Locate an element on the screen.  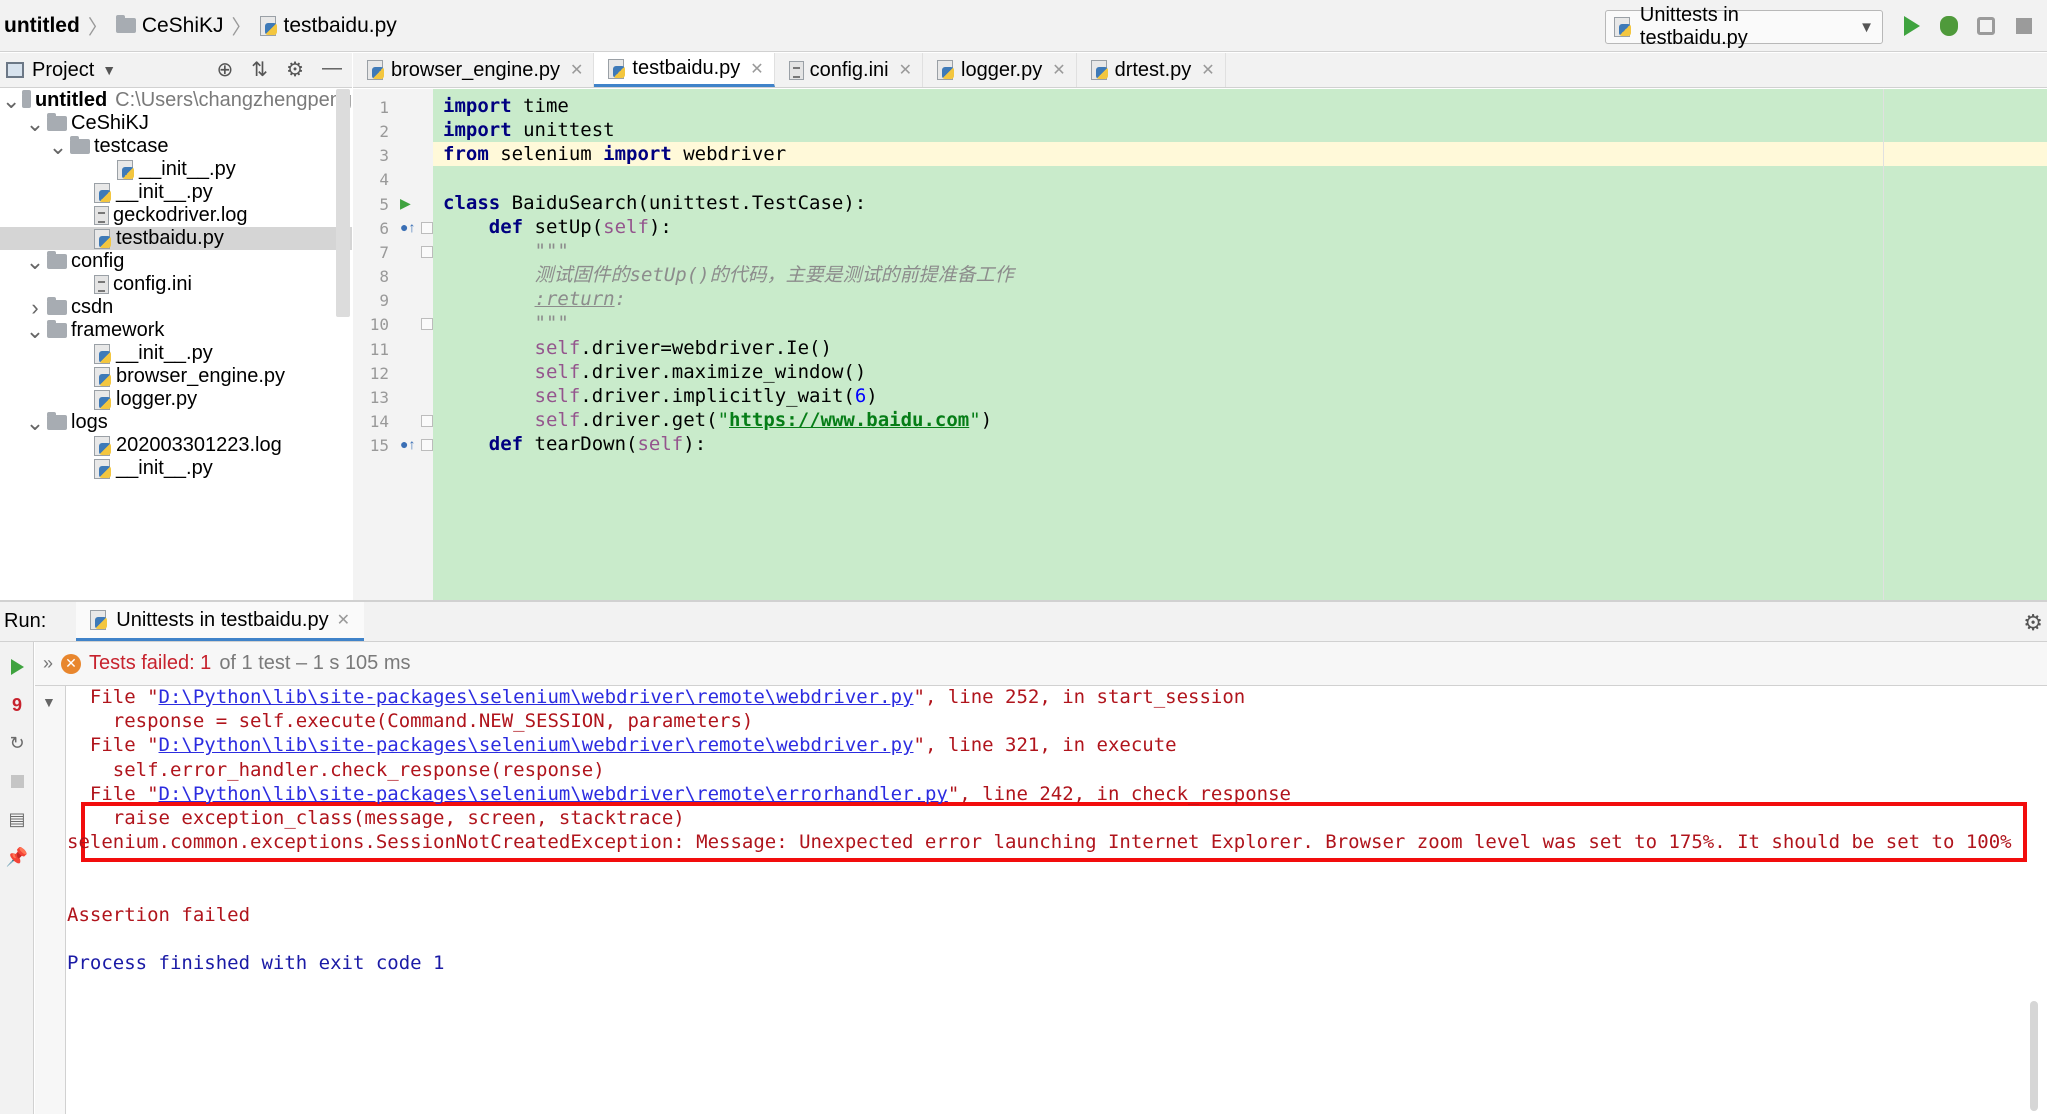
console-text: ", line 321, in execute is located at coordinates (1045, 745).